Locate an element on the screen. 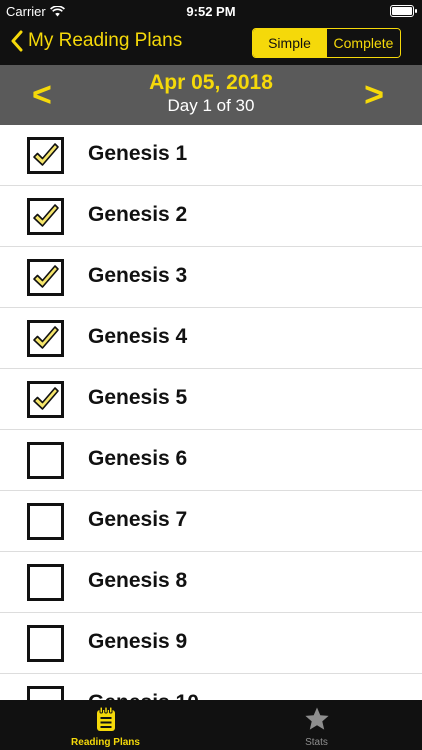 The width and height of the screenshot is (422, 750). reading-label: Genesis 1 is located at coordinates (138, 153).